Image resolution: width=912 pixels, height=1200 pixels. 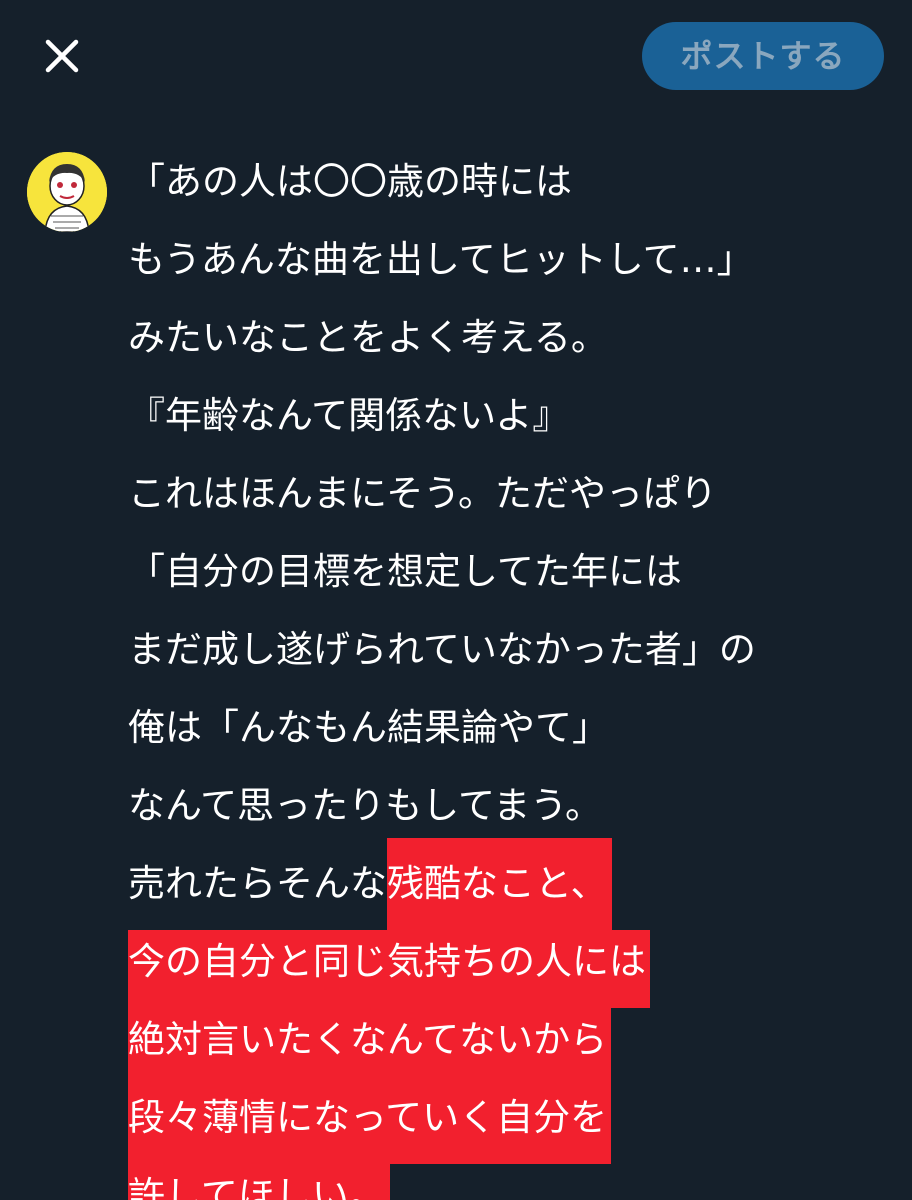 I want to click on post-text-line: 俺は「んなもん結果論やて」, so click(x=498, y=735).